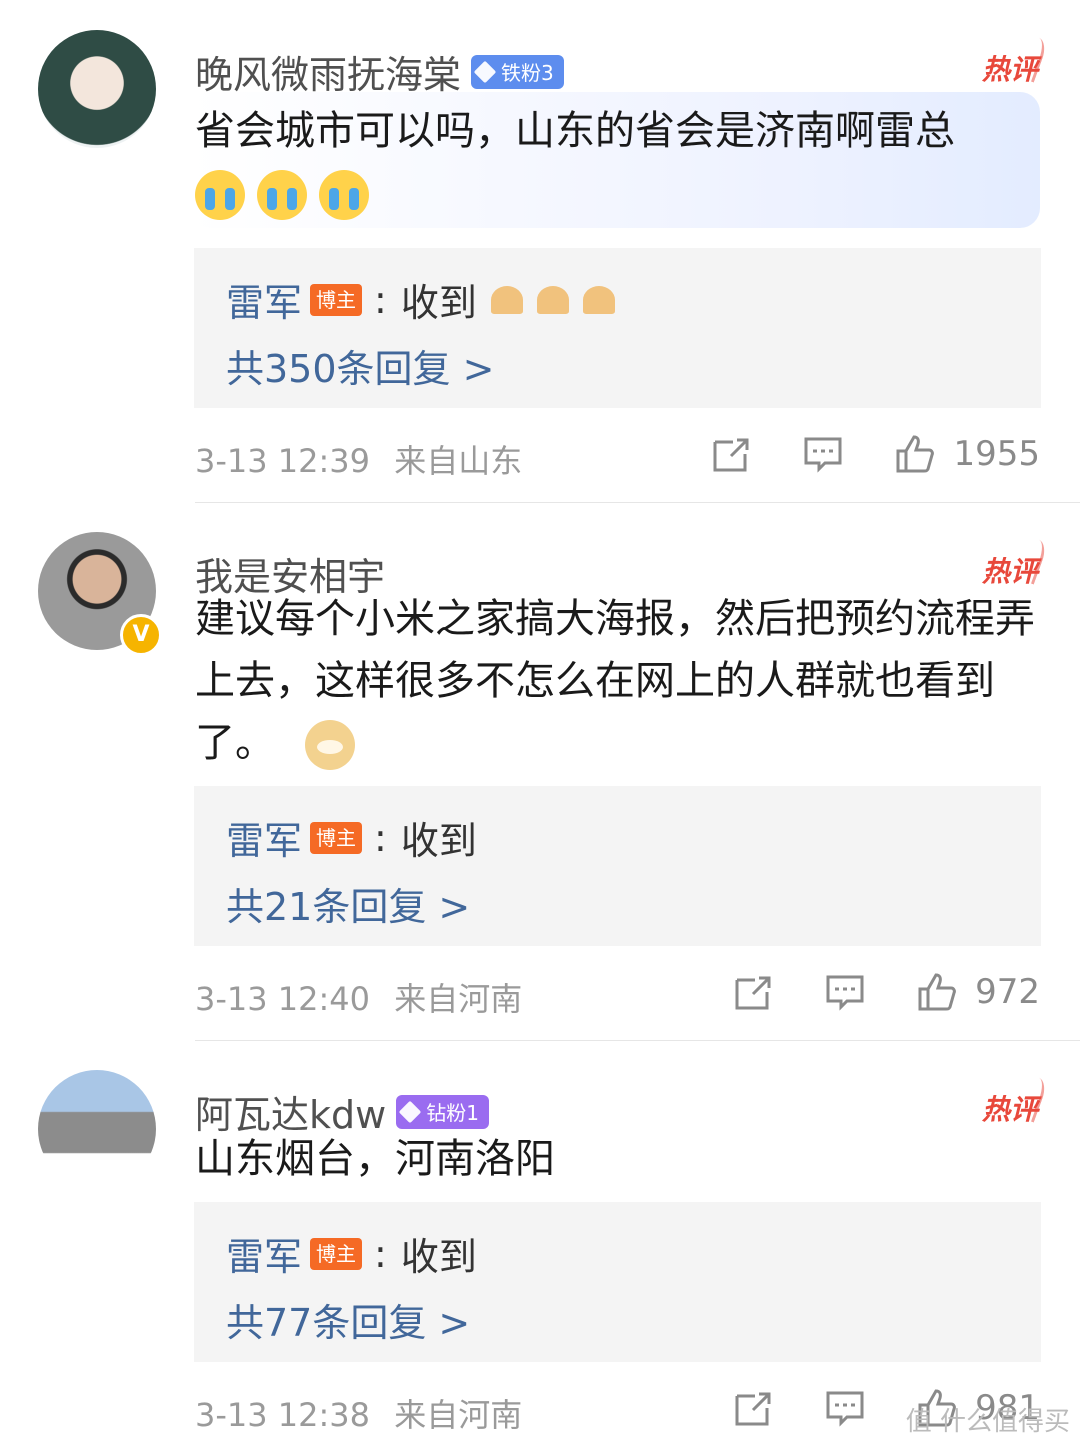 This screenshot has width=1080, height=1452. I want to click on comment-meta: 3-13 12:38 来自河南, so click(358, 1413).